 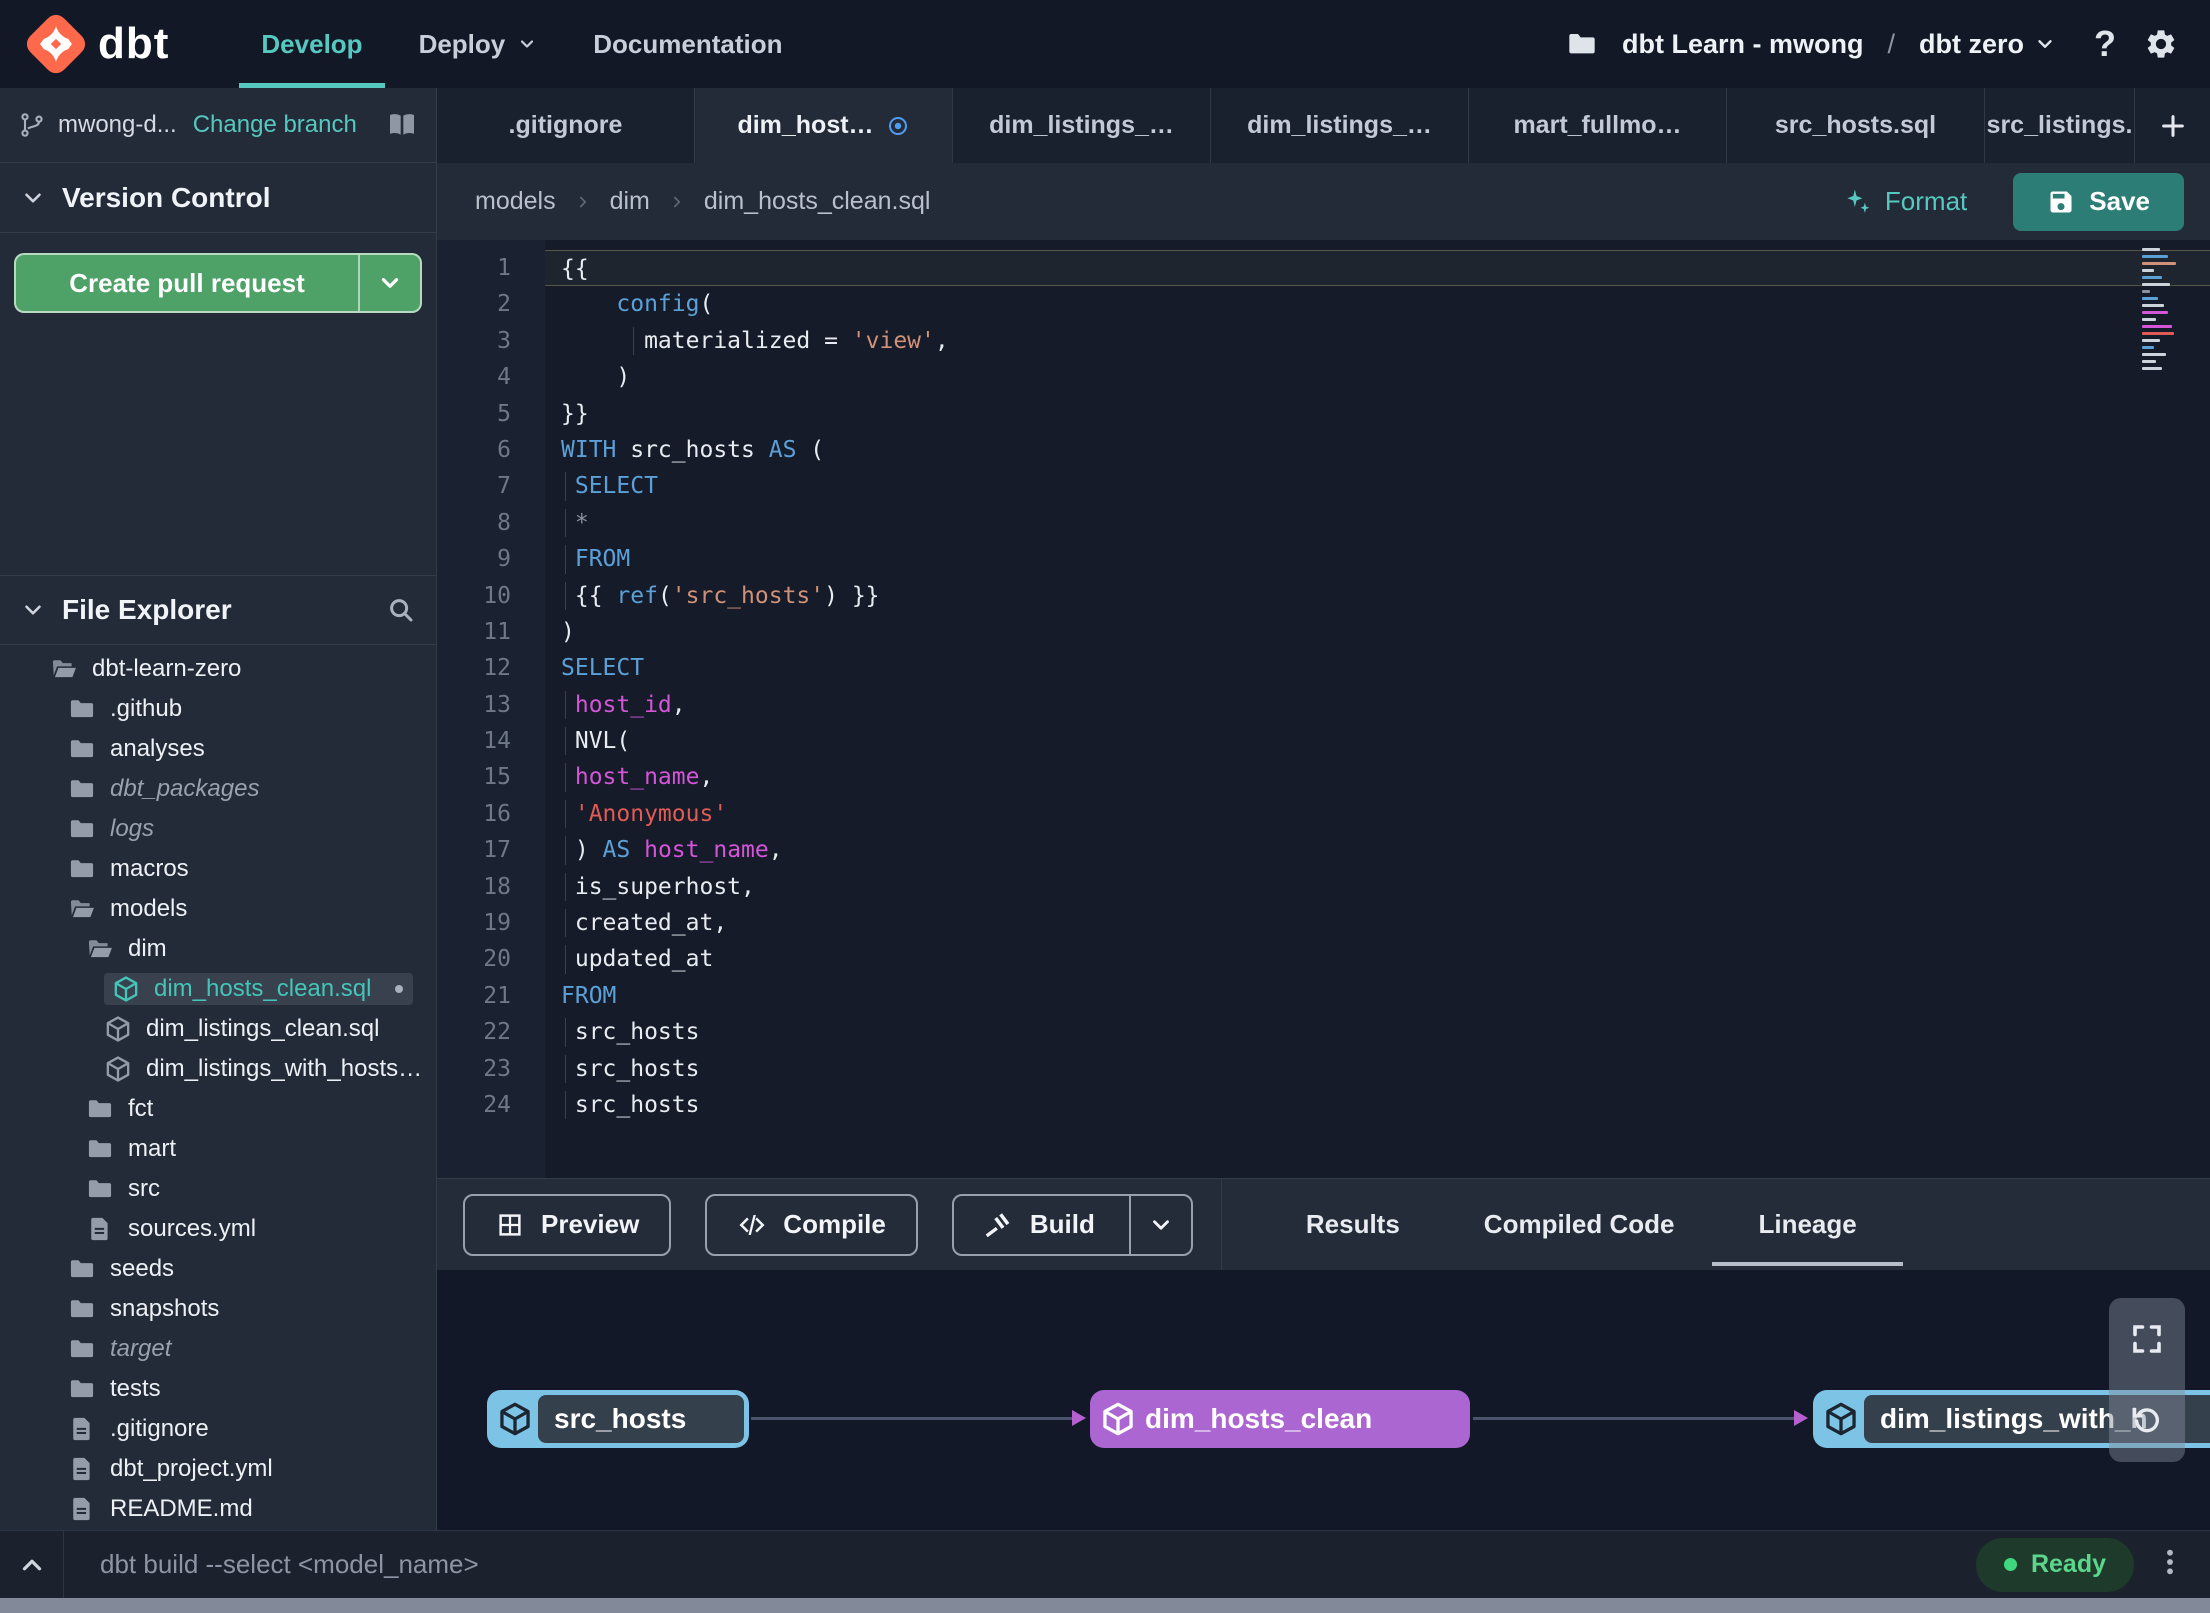 What do you see at coordinates (1856, 125) in the screenshot?
I see `editor-tab: src_hosts.sql` at bounding box center [1856, 125].